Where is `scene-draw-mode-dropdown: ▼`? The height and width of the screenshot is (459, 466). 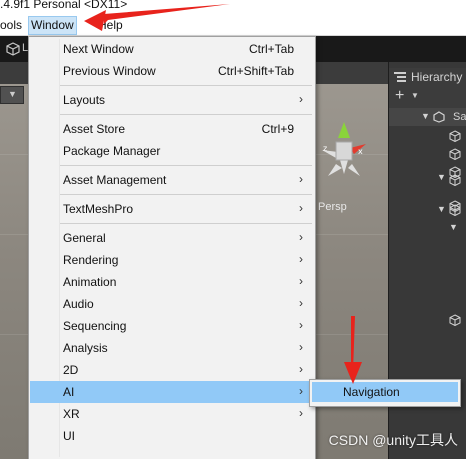 scene-draw-mode-dropdown: ▼ is located at coordinates (12, 95).